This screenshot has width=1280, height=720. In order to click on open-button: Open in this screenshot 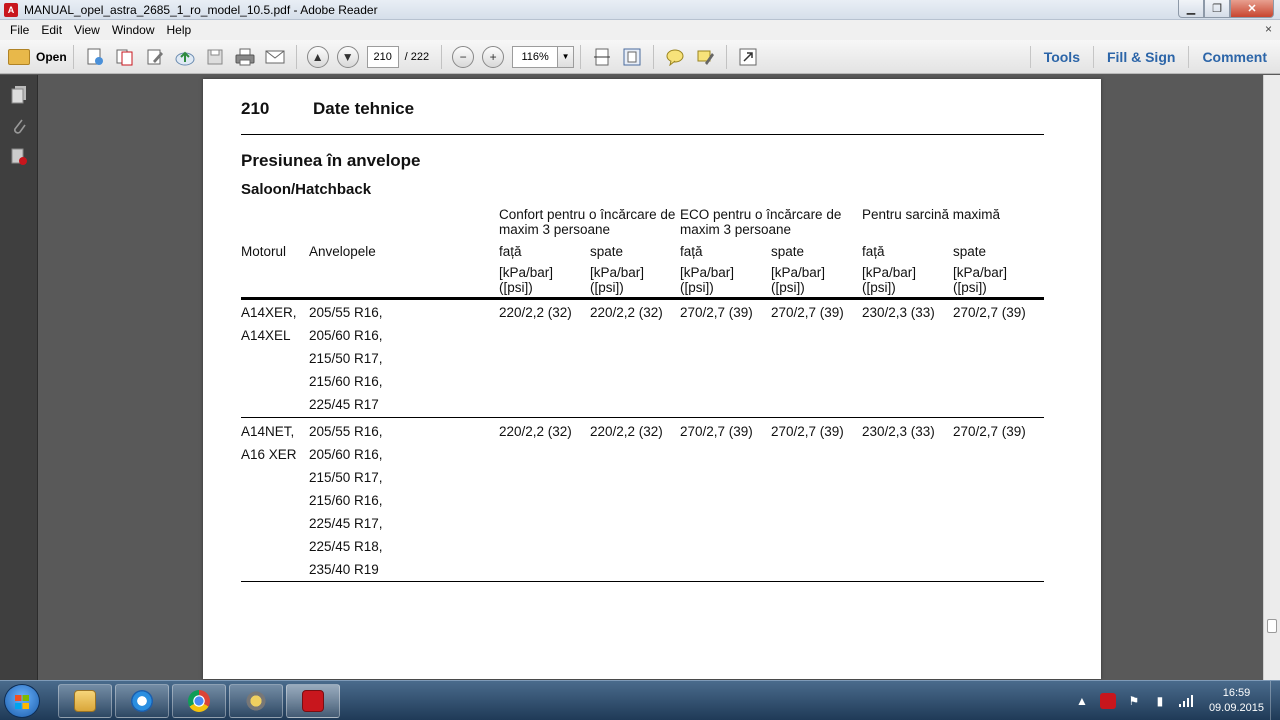, I will do `click(37, 57)`.